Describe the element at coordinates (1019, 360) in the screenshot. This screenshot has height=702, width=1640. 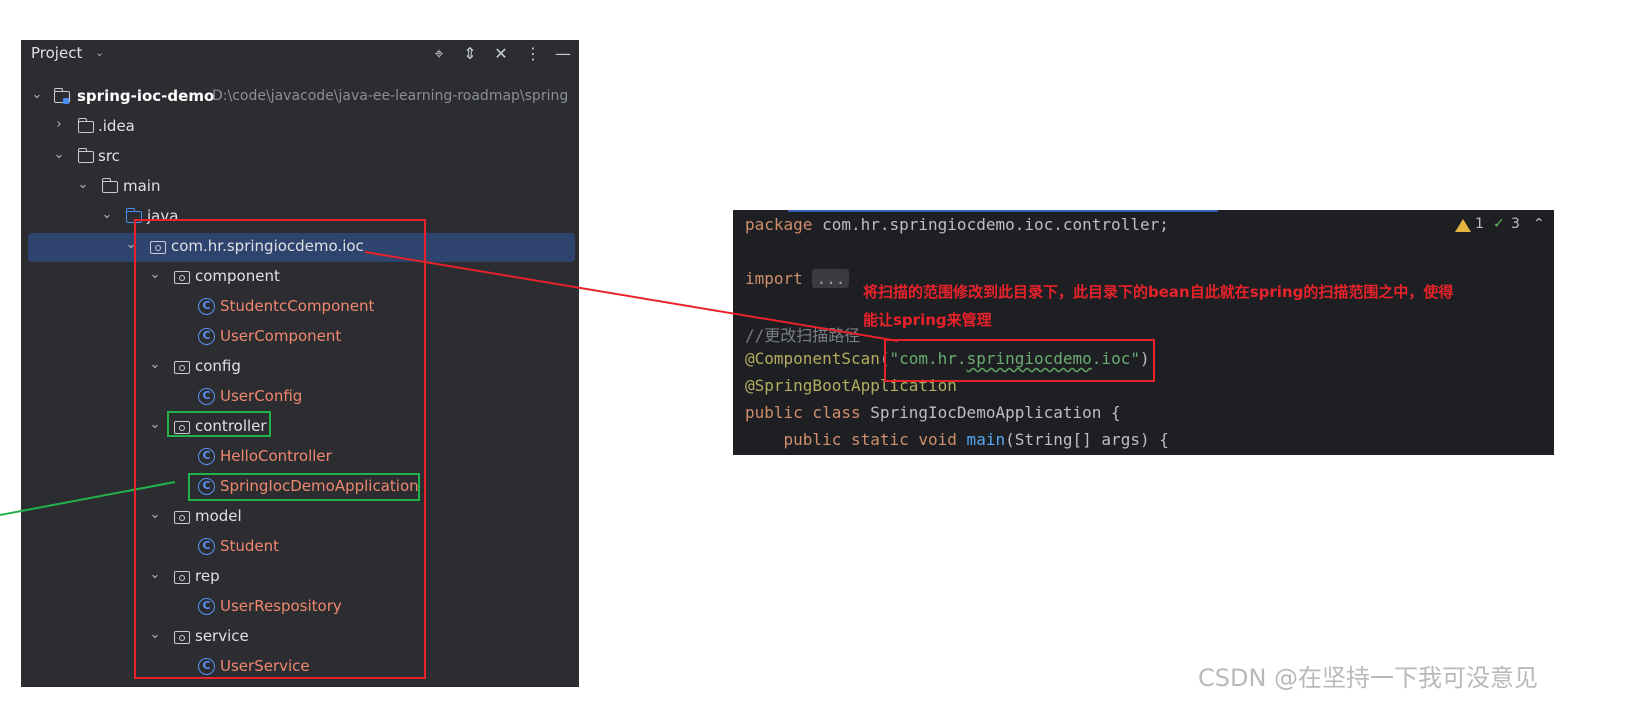
I see `red-highlight-scan-path` at that location.